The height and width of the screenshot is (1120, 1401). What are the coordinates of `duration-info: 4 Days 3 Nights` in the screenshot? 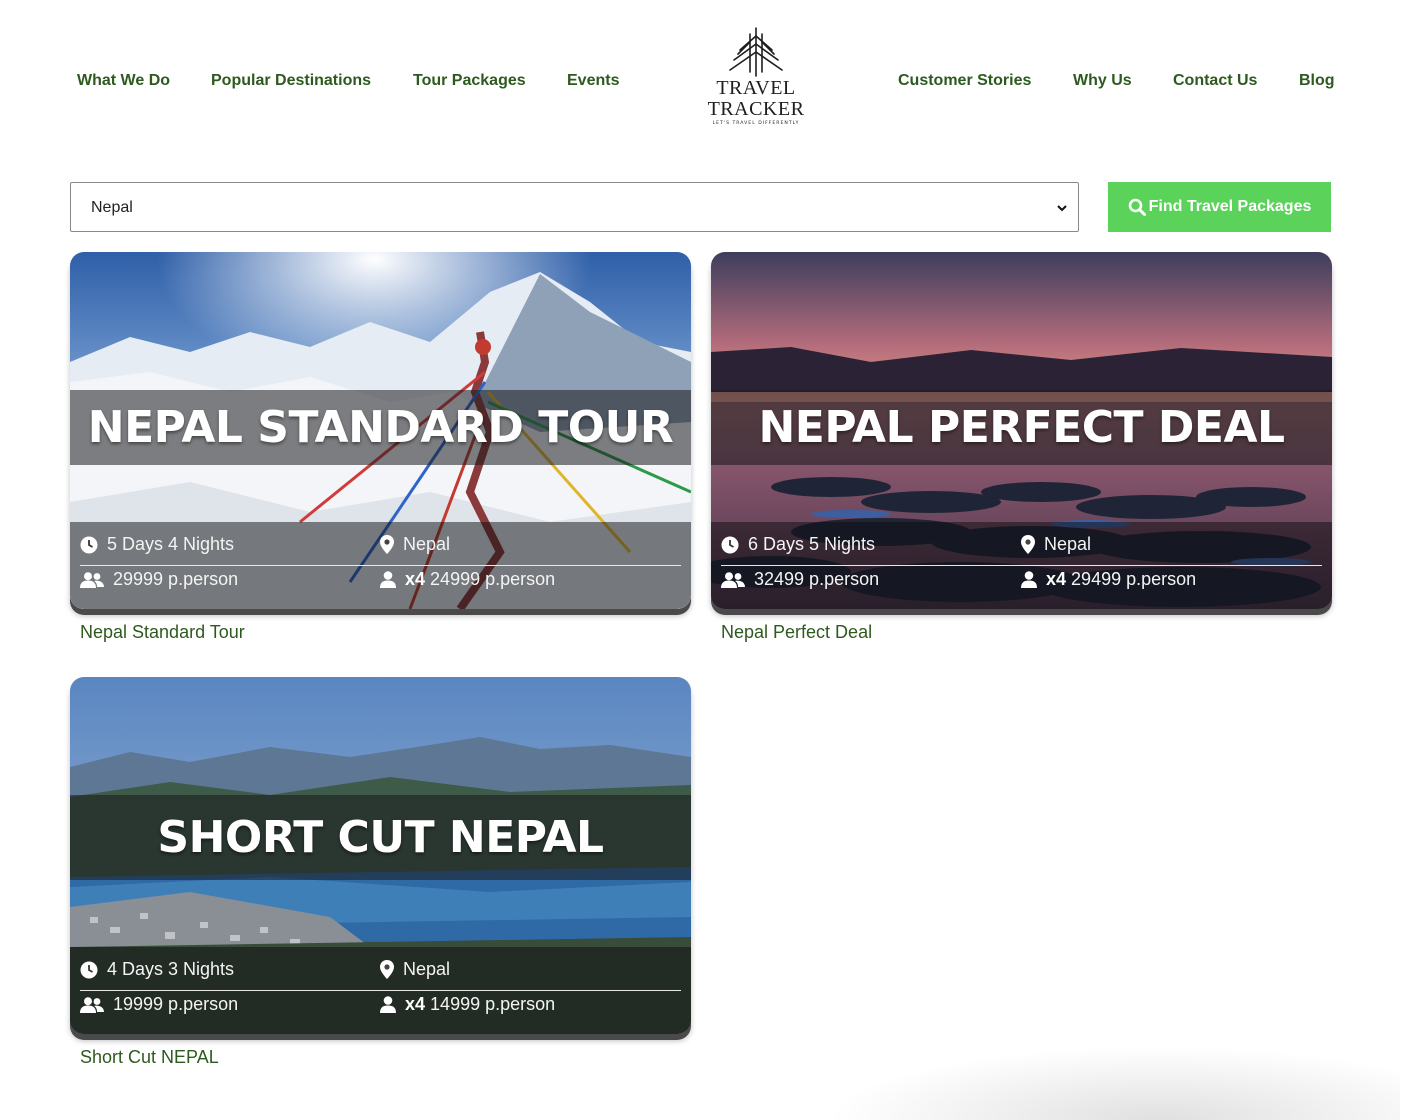 It's located at (157, 969).